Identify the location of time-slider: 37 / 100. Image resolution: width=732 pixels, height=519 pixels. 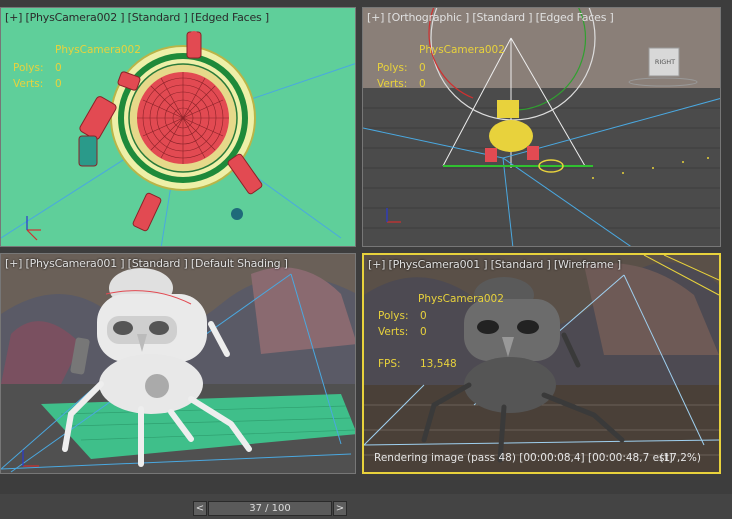
(270, 508).